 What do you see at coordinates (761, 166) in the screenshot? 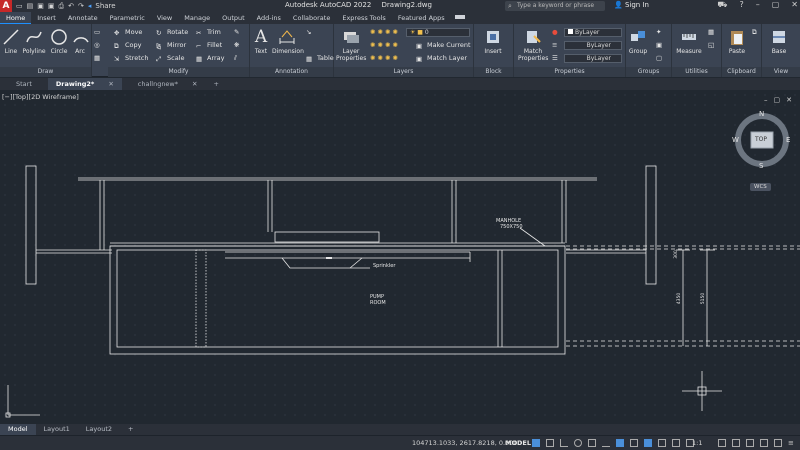
I see `compass-south: S` at bounding box center [761, 166].